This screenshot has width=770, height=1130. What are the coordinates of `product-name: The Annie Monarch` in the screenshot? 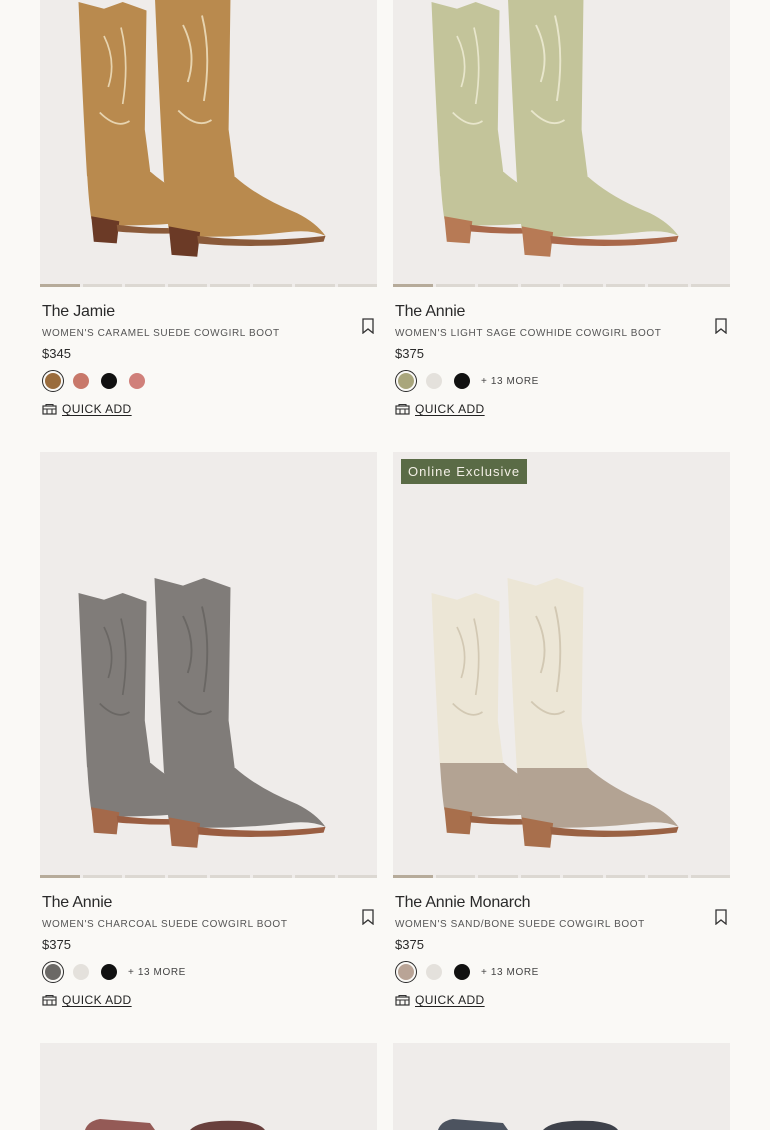 It's located at (561, 903).